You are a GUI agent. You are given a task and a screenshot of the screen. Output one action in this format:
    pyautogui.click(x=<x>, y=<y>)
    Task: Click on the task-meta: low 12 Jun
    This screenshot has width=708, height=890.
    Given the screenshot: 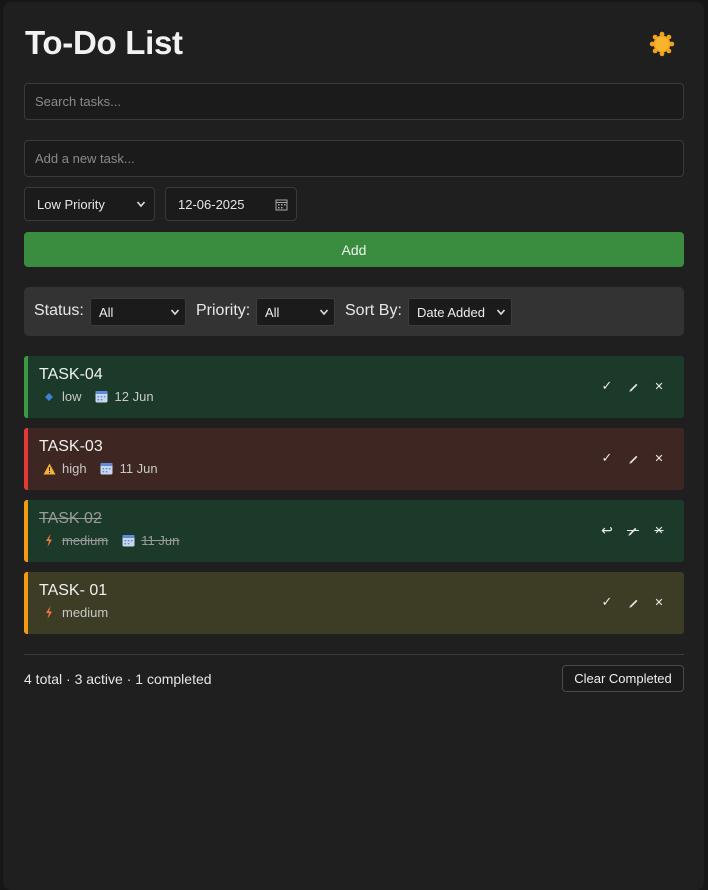 What is the action you would take?
    pyautogui.click(x=96, y=396)
    